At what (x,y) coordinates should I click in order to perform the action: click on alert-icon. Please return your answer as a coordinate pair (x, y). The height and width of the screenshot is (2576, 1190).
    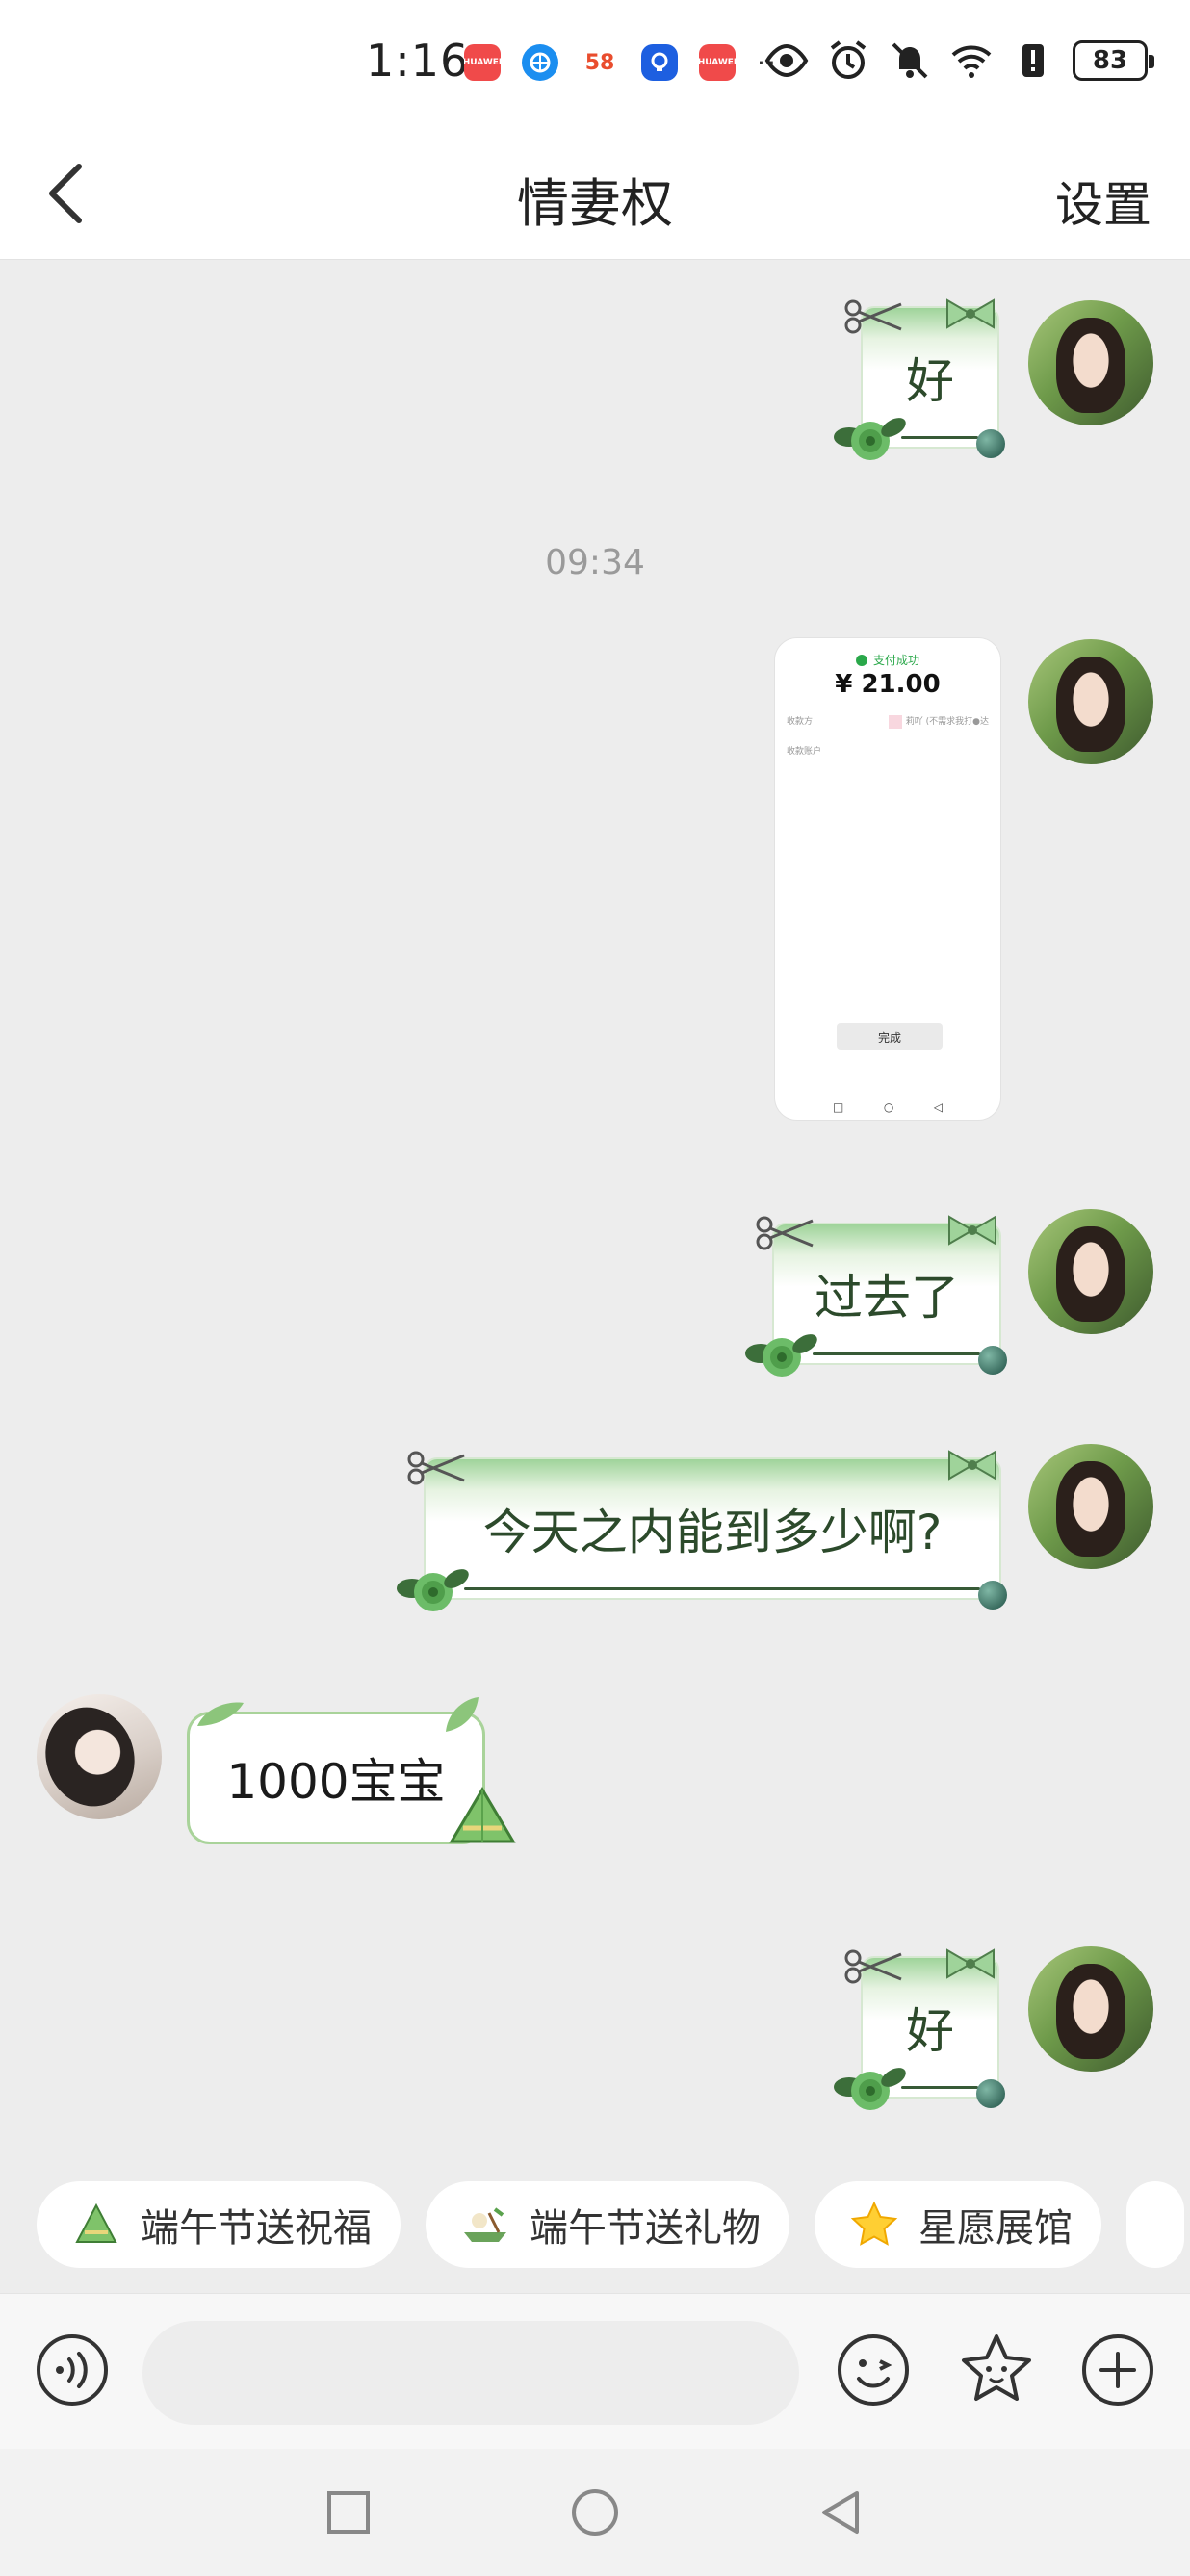
    Looking at the image, I should click on (1033, 61).